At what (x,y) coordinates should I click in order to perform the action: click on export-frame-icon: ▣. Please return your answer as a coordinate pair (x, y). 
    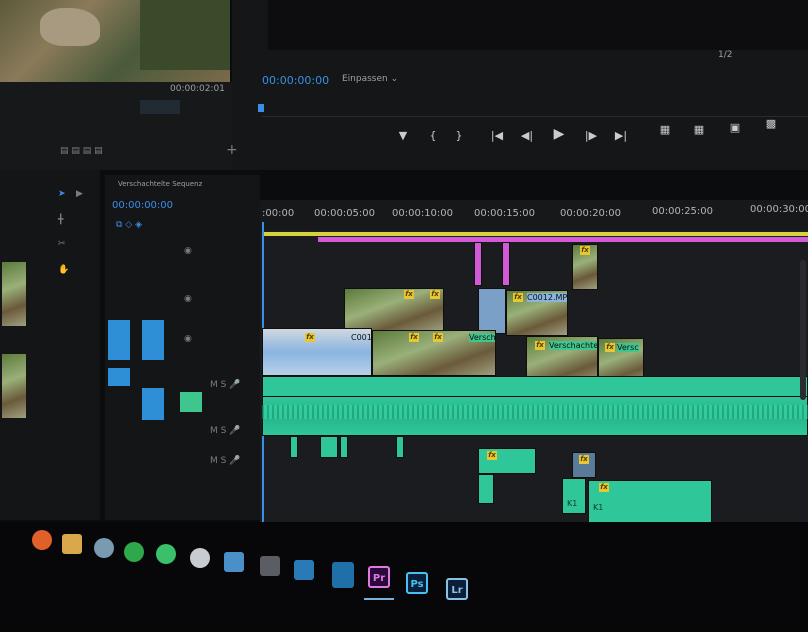
    Looking at the image, I should click on (735, 128).